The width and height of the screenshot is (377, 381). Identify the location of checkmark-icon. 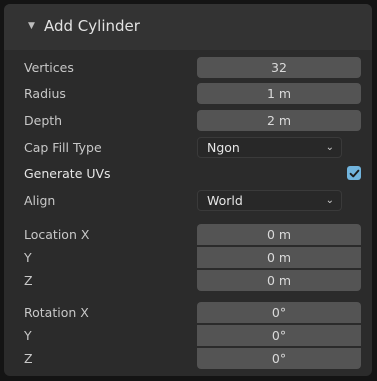
(354, 173).